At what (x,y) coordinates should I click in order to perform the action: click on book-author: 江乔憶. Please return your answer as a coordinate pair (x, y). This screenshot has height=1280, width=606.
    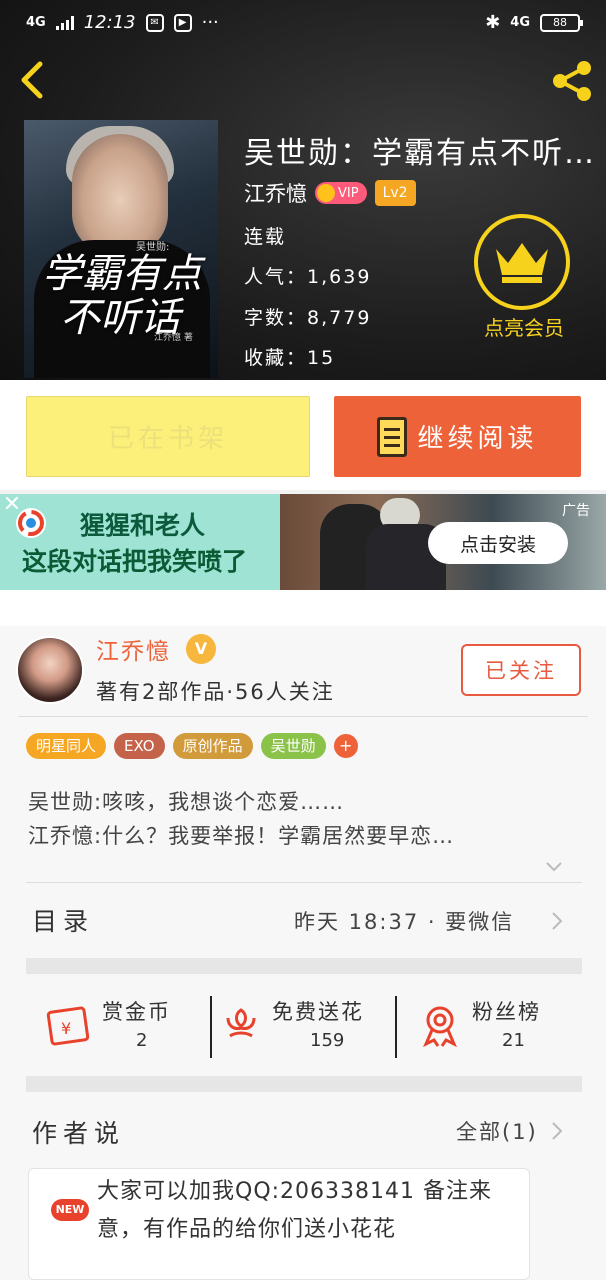
    Looking at the image, I should click on (275, 193).